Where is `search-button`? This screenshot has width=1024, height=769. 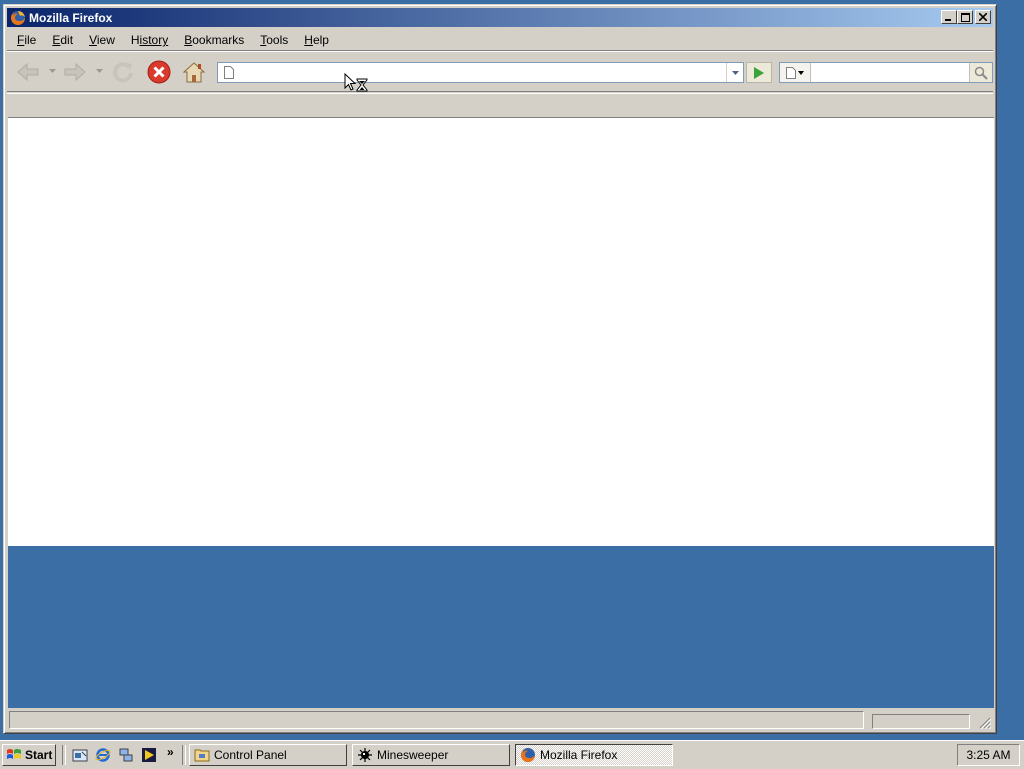 search-button is located at coordinates (980, 72).